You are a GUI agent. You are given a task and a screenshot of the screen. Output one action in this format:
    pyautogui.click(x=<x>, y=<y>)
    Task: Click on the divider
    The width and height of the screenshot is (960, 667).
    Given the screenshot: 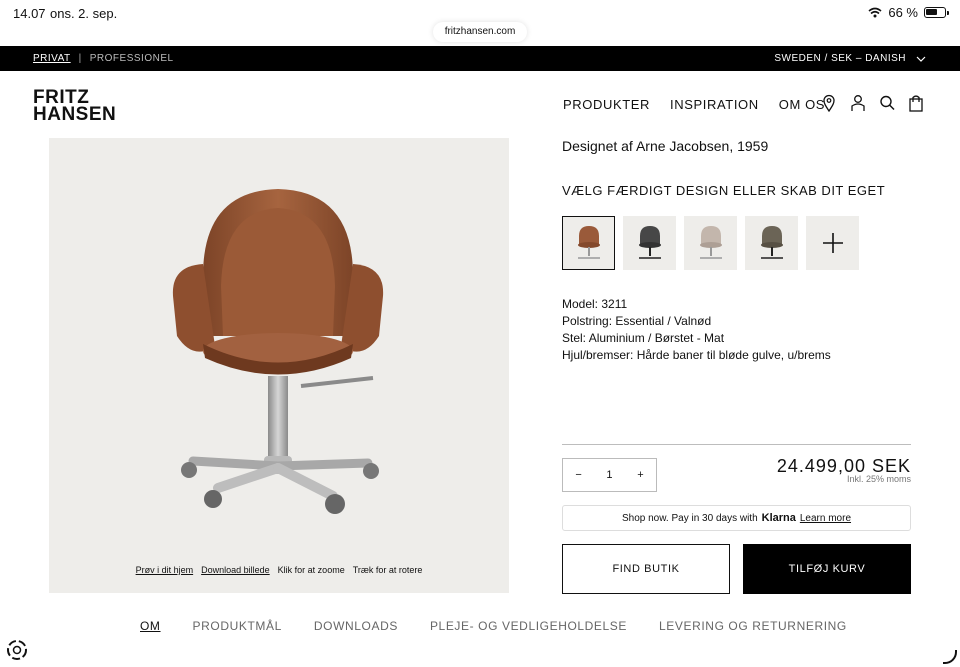 What is the action you would take?
    pyautogui.click(x=736, y=444)
    